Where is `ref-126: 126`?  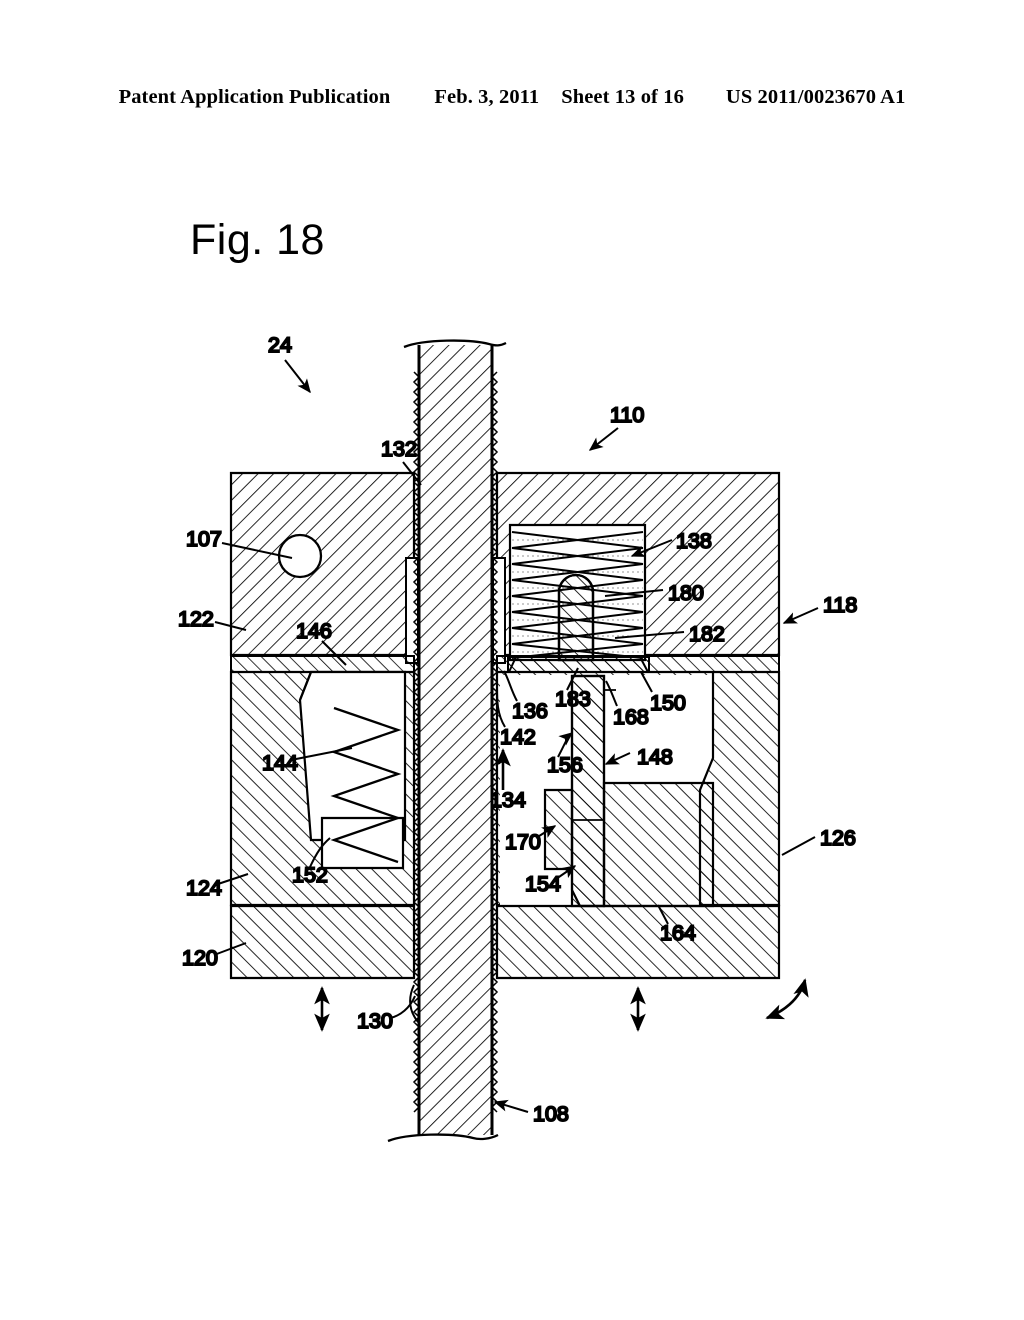 ref-126: 126 is located at coordinates (838, 838).